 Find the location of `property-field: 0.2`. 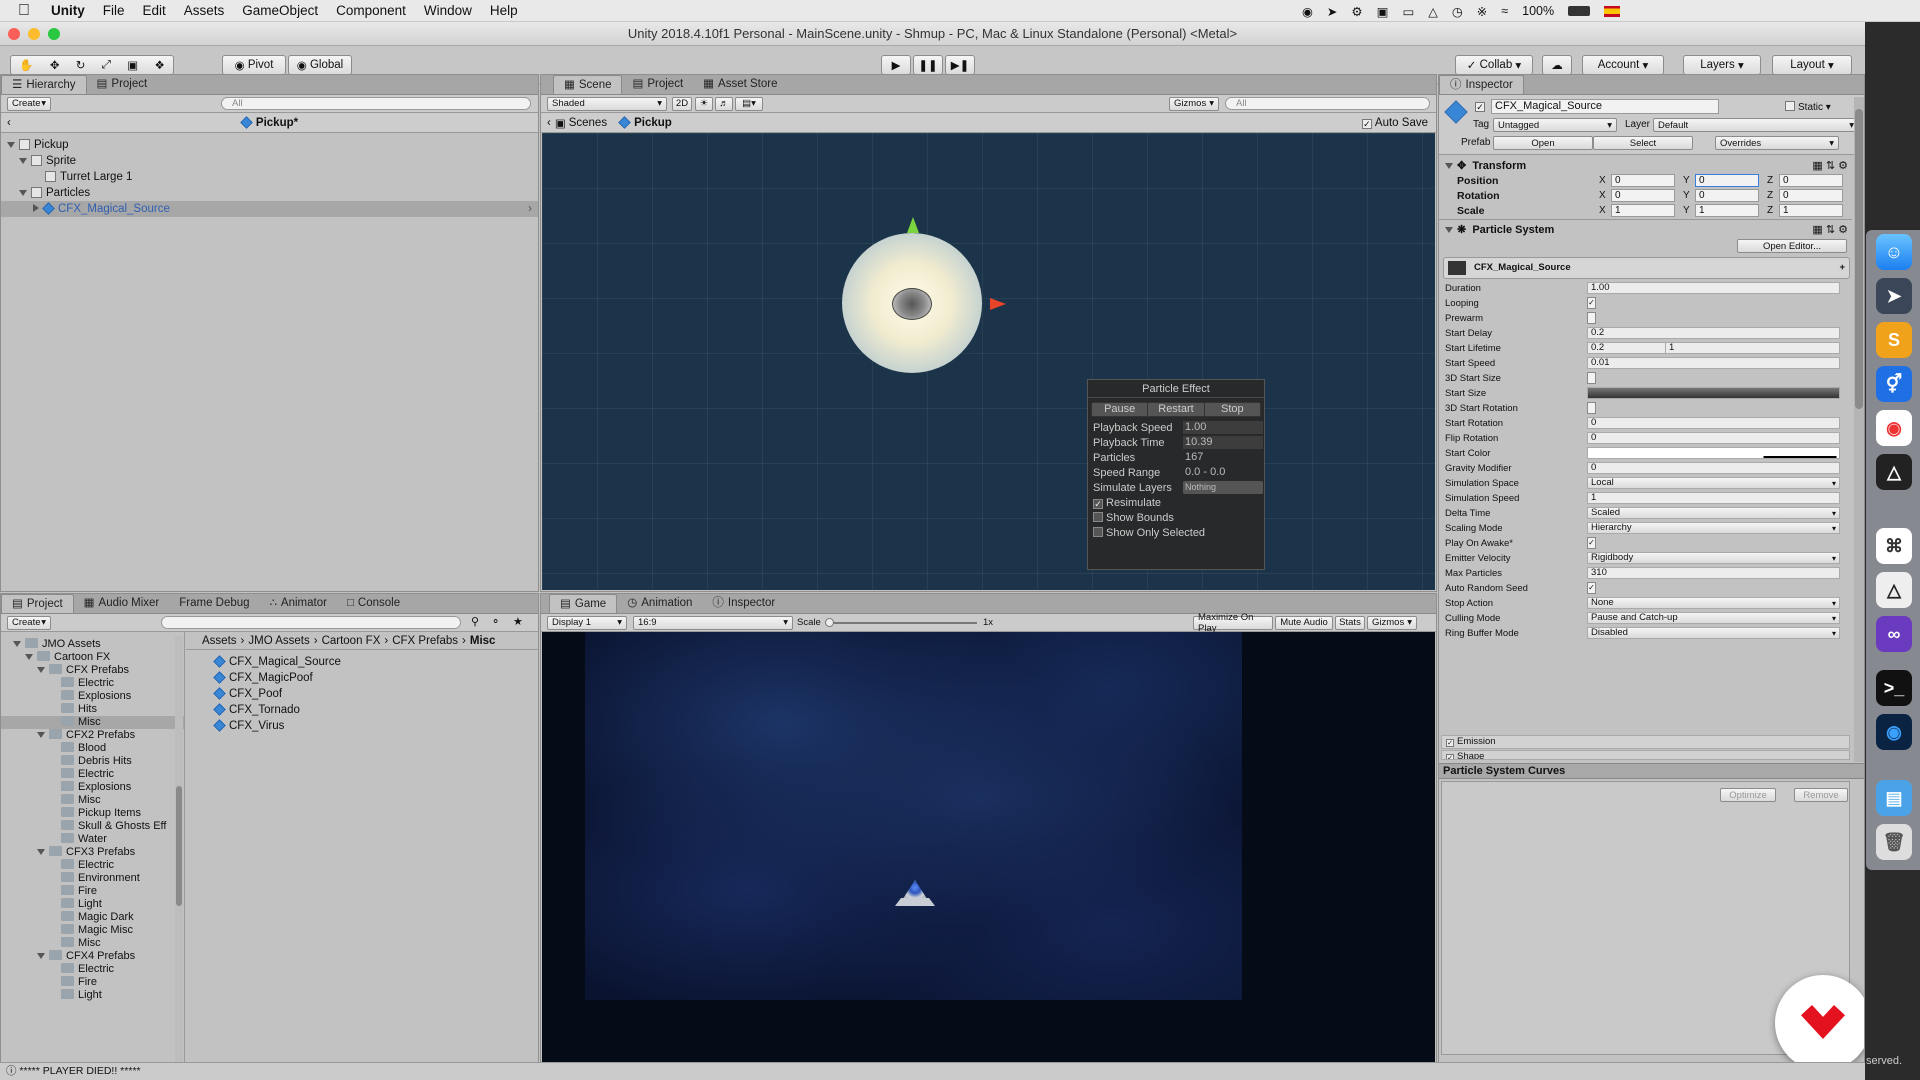

property-field: 0.2 is located at coordinates (1713, 333).